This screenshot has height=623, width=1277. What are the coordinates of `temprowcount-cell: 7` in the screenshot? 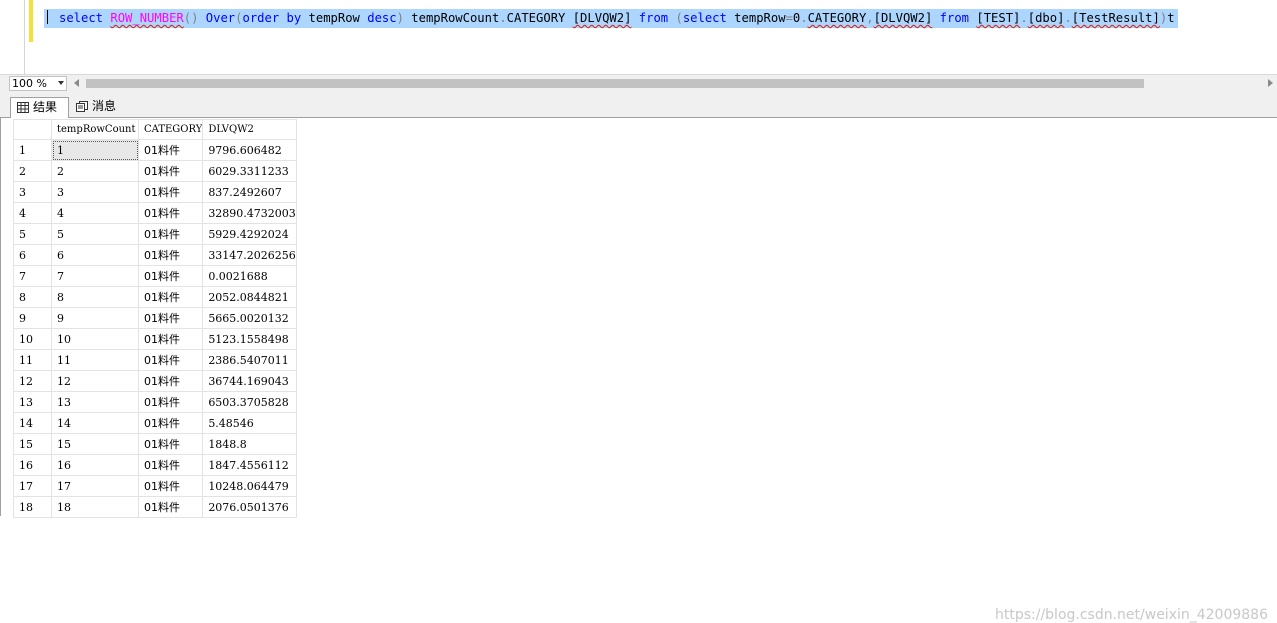 It's located at (95, 276).